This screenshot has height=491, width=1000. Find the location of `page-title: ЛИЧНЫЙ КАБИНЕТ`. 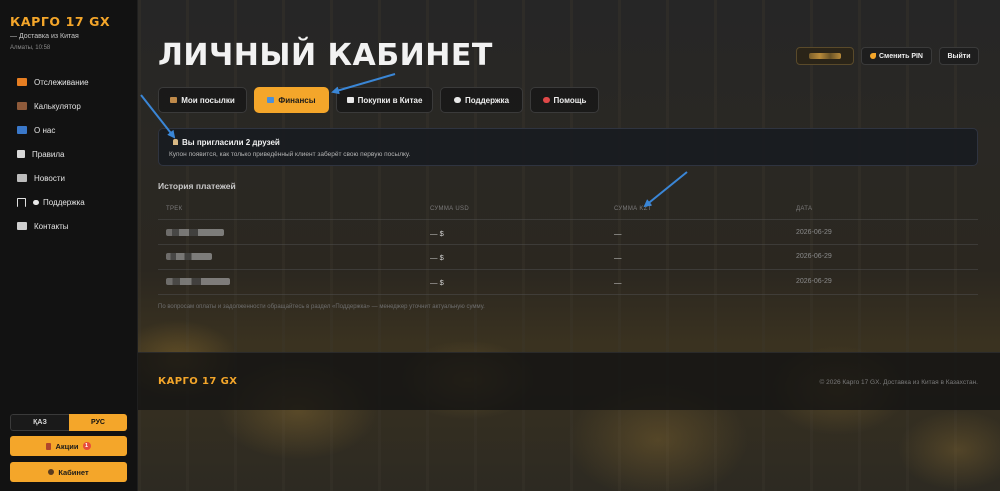

page-title: ЛИЧНЫЙ КАБИНЕТ is located at coordinates (325, 55).